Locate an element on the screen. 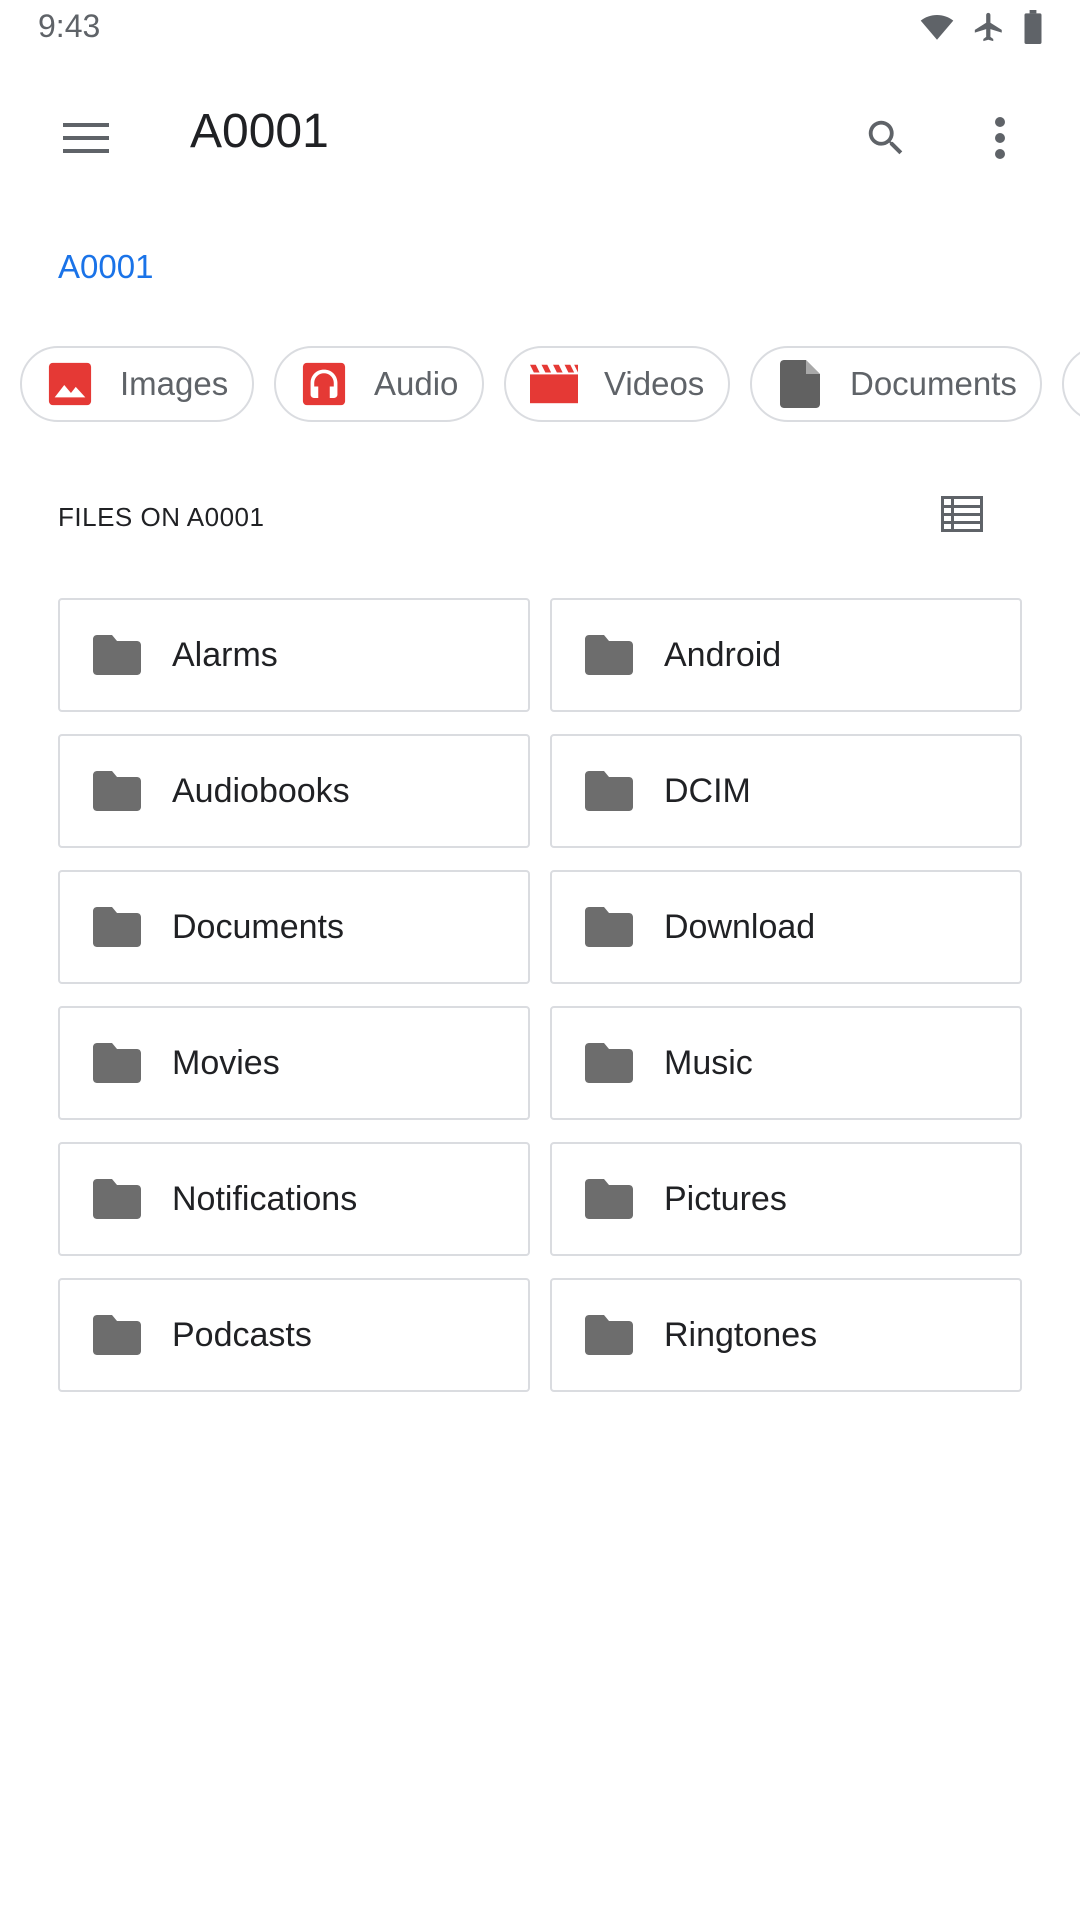  more-options-button is located at coordinates (1000, 140).